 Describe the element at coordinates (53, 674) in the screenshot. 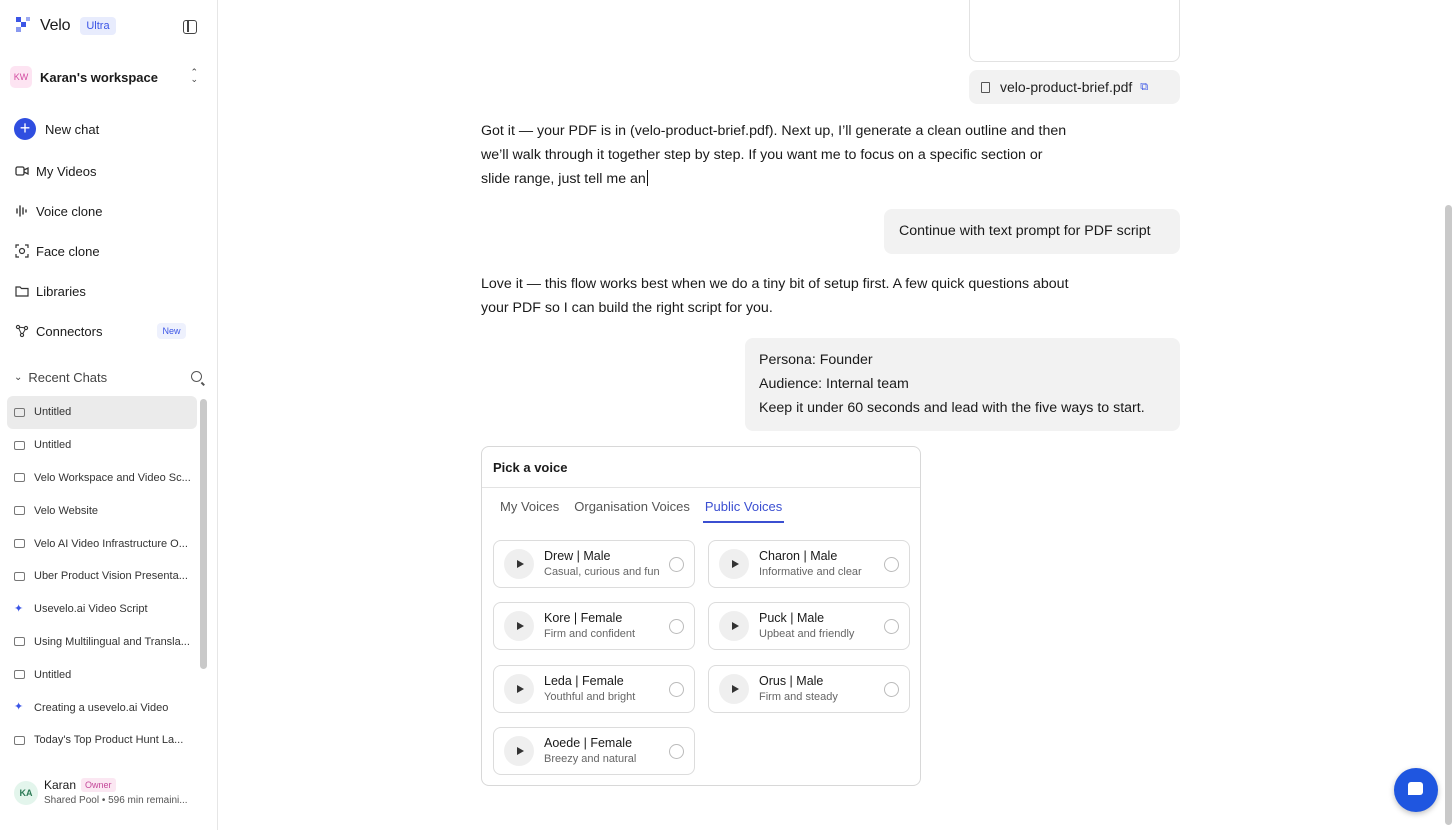

I see `chat-title: Untitled` at that location.